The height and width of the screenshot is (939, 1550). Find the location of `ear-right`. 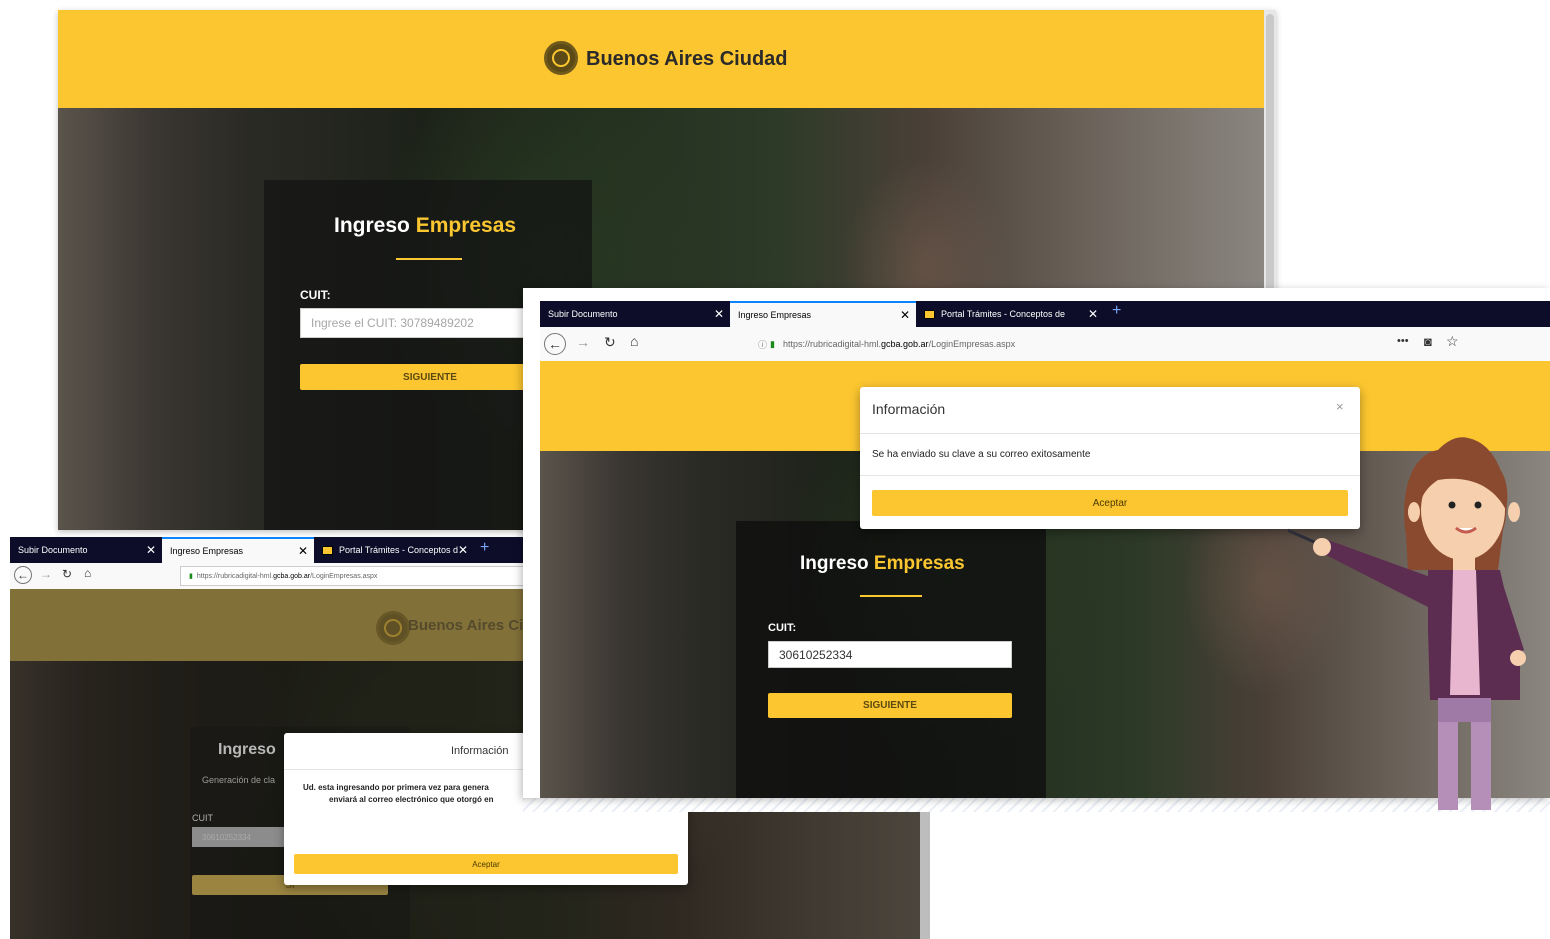

ear-right is located at coordinates (1514, 512).